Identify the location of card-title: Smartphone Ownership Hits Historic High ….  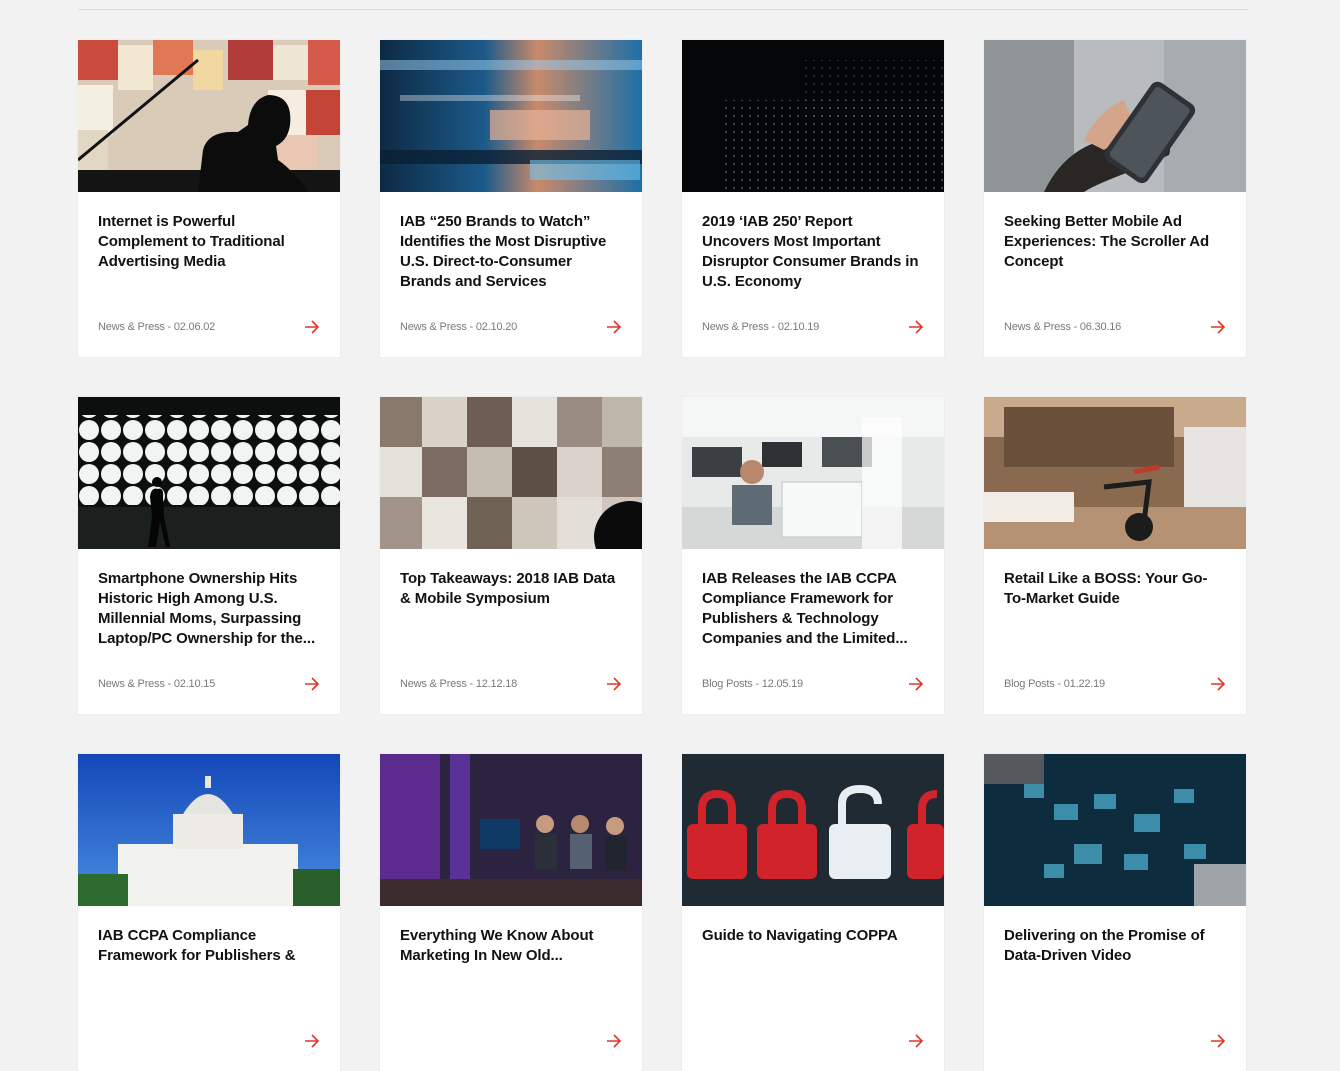
(209, 609).